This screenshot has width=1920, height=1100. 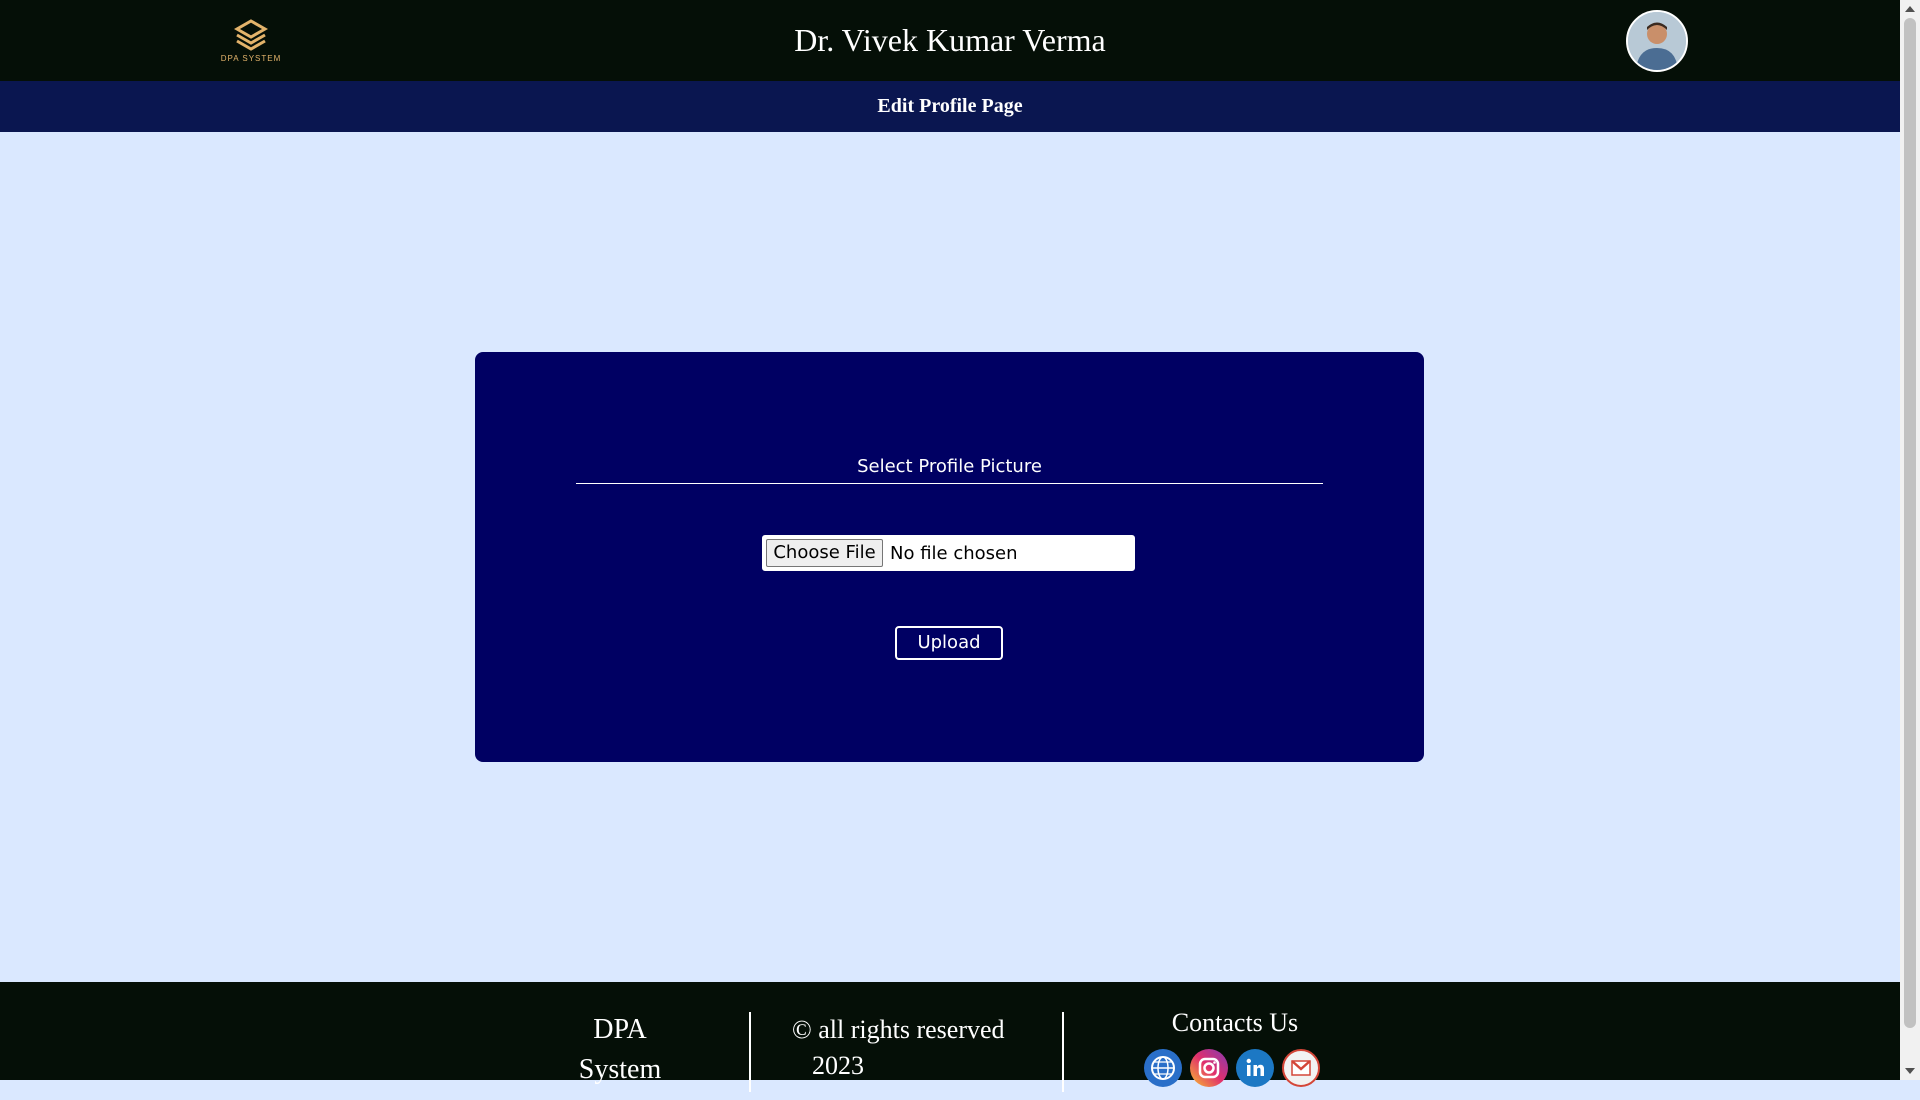 I want to click on footer-brand-line1: DPA, so click(x=620, y=1029).